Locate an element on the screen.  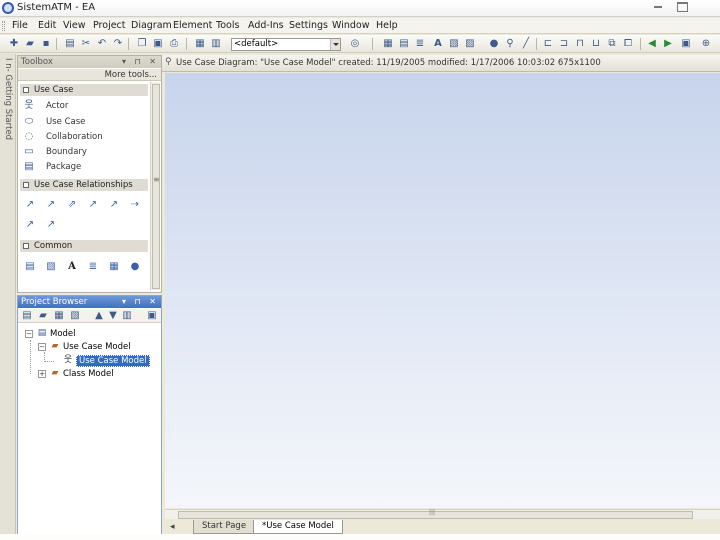
align-right-icon: ⊐ is located at coordinates (564, 44).